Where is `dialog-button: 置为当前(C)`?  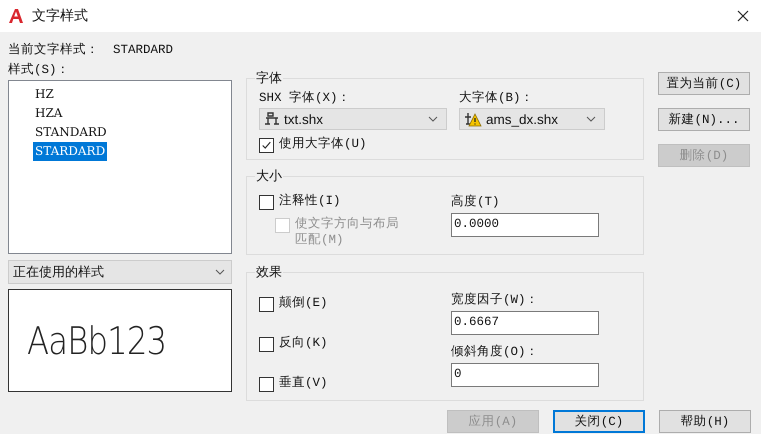 dialog-button: 置为当前(C) is located at coordinates (704, 83).